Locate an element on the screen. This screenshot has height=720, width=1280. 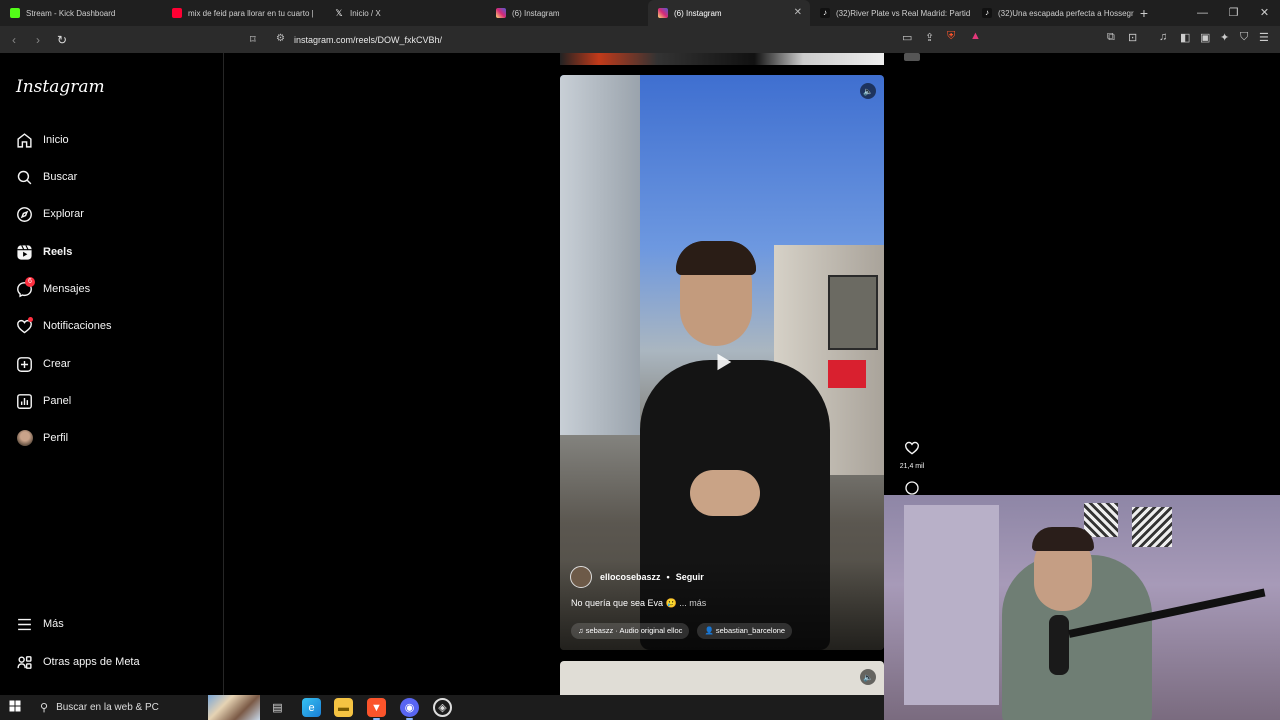
sidebar-item-mas: Más is located at coordinates (40, 624).